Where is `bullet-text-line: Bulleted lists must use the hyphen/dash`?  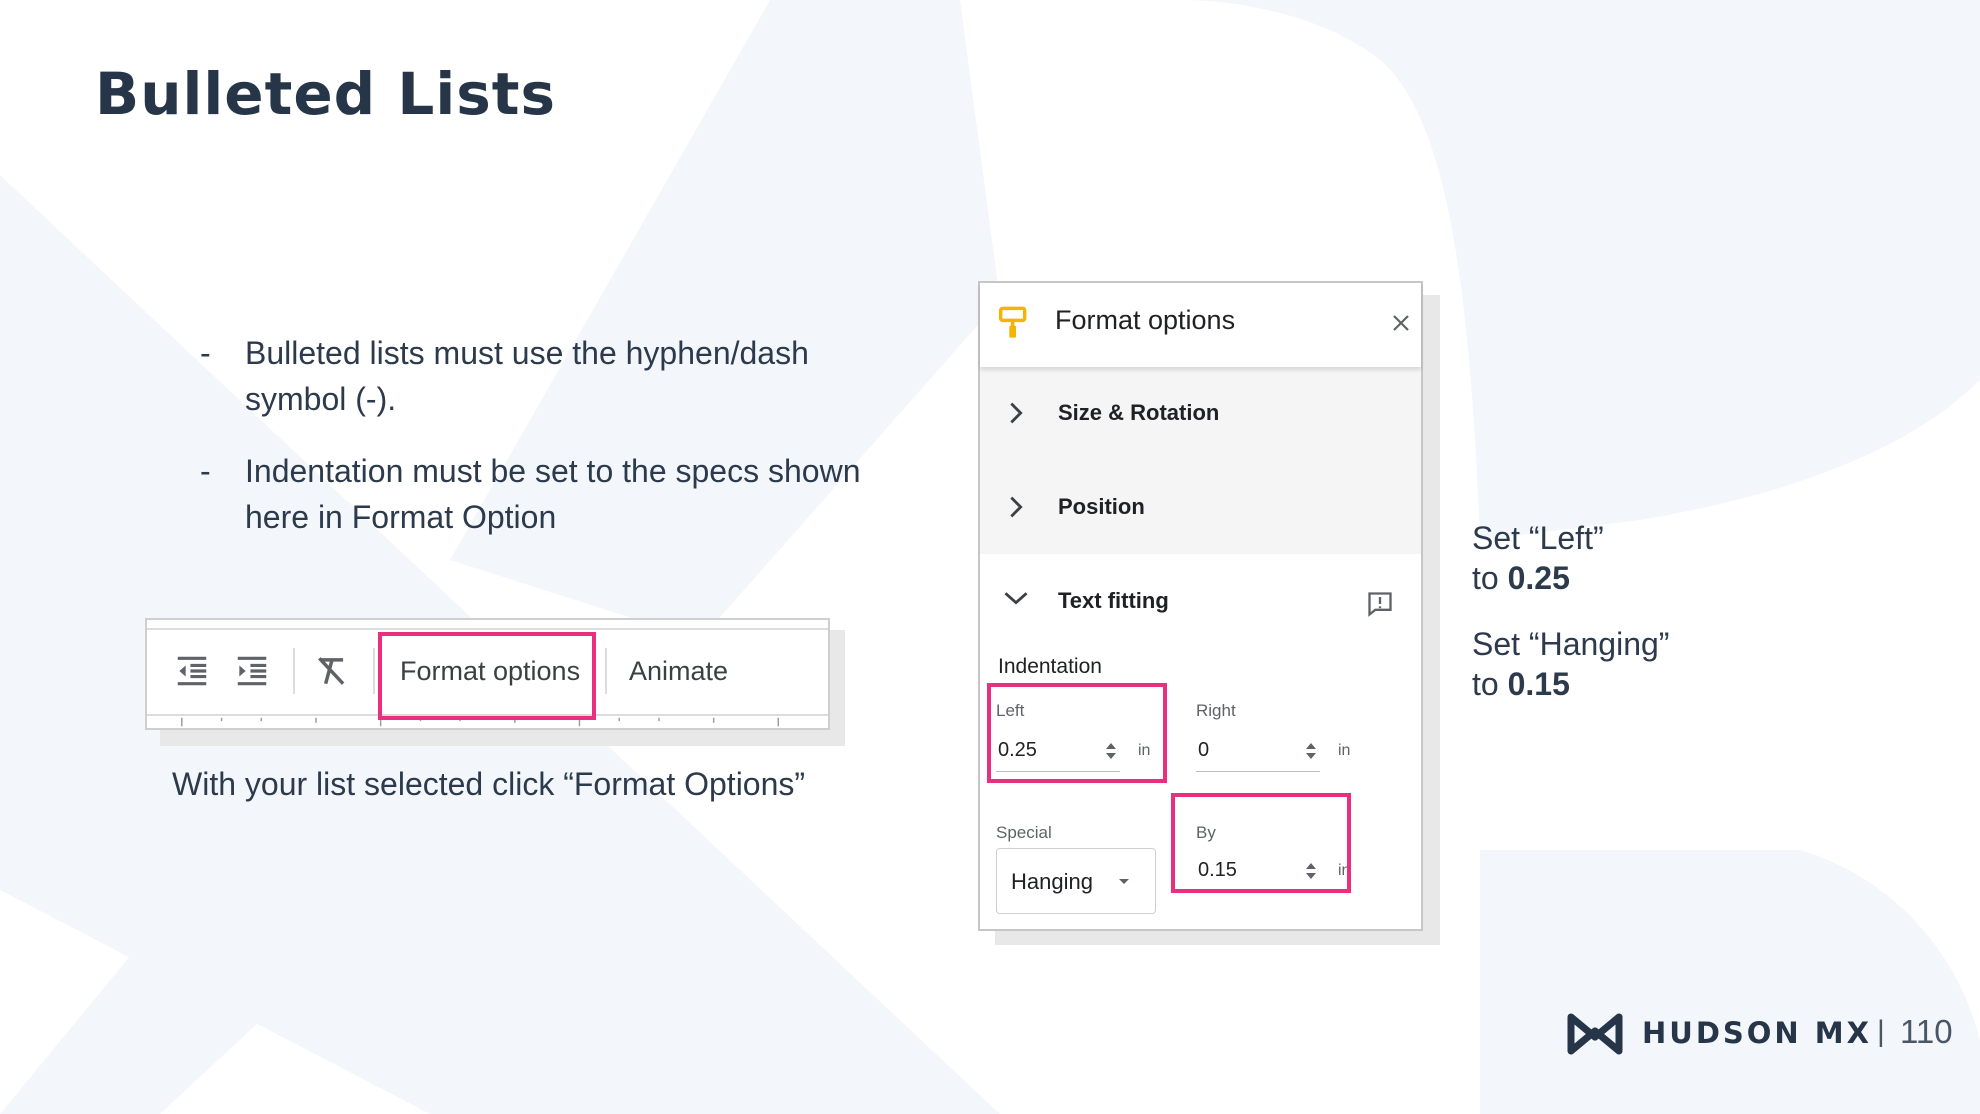 bullet-text-line: Bulleted lists must use the hyphen/dash is located at coordinates (527, 353).